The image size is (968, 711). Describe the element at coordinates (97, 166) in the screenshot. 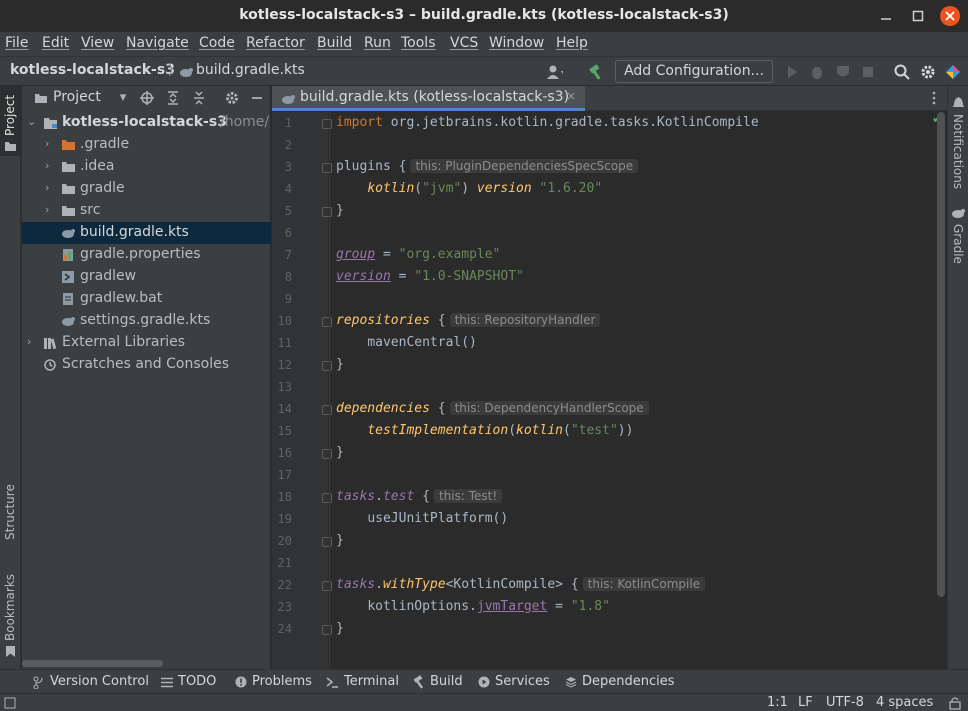

I see `tree-item-label: .idea` at that location.